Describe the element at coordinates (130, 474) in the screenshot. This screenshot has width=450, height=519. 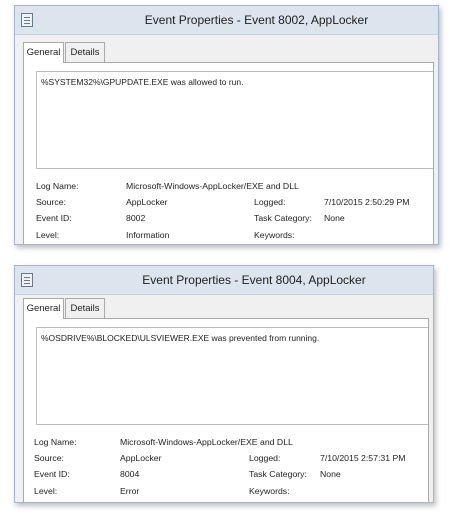
I see `event-id-value: 8004` at that location.